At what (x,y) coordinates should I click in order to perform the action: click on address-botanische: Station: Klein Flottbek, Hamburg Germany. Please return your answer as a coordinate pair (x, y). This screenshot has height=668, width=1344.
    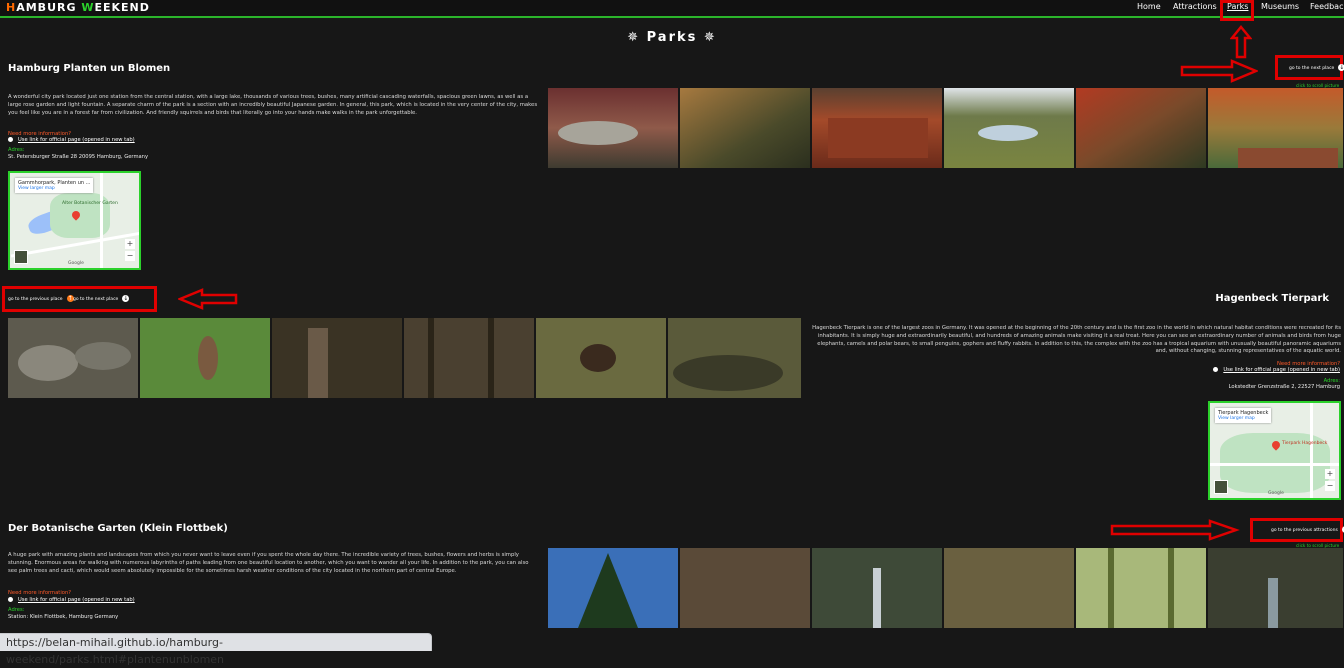
    Looking at the image, I should click on (63, 617).